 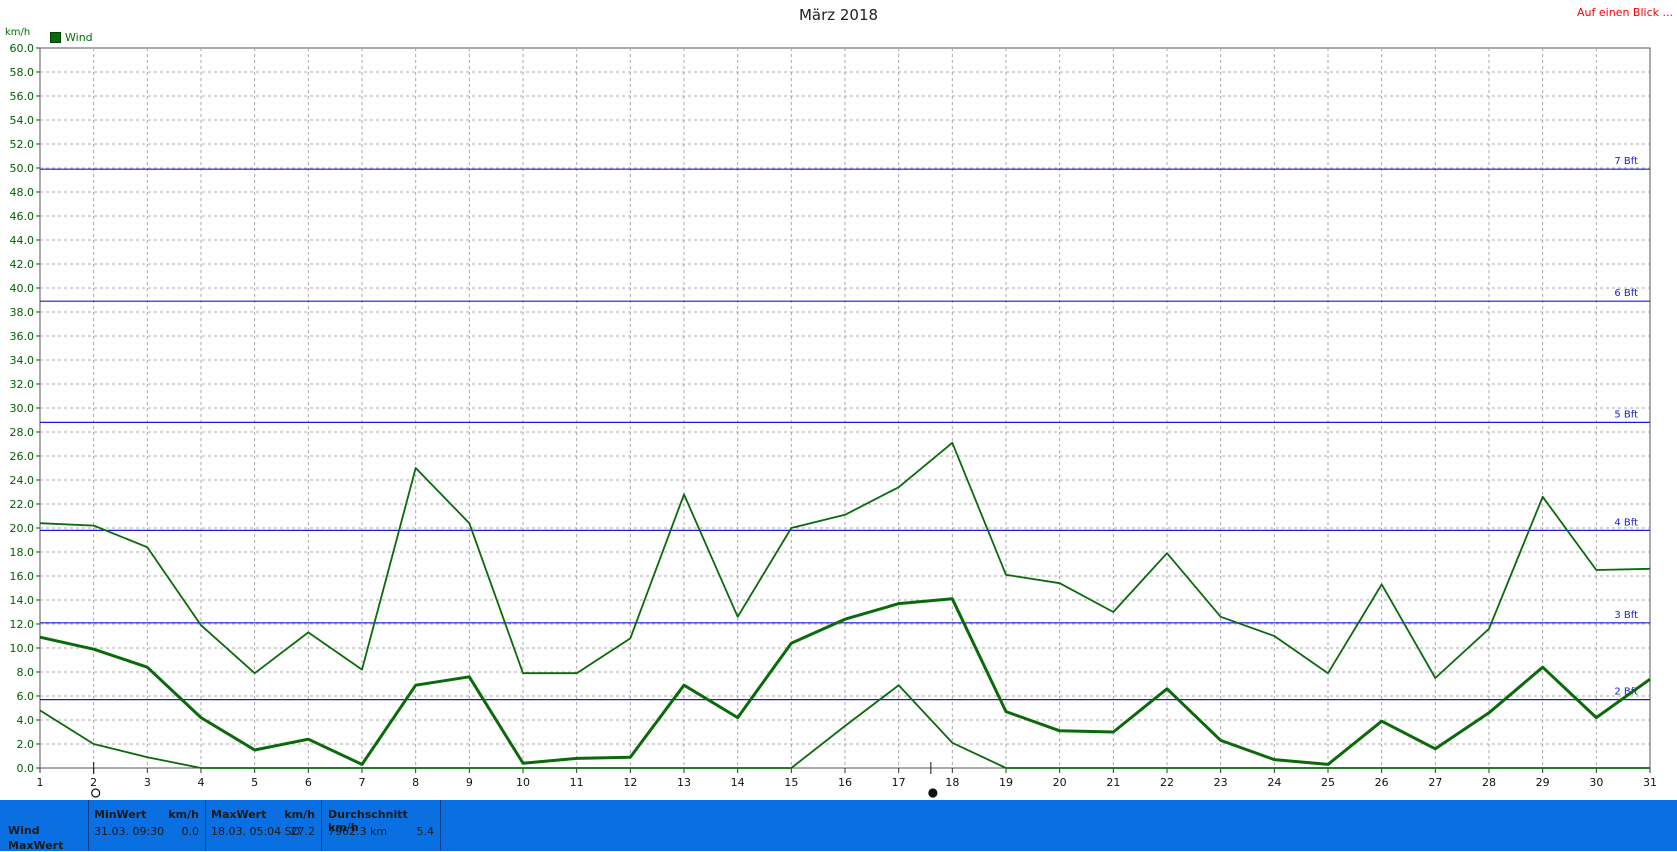 What do you see at coordinates (22, 72) in the screenshot?
I see `y-tick-label: 58.0` at bounding box center [22, 72].